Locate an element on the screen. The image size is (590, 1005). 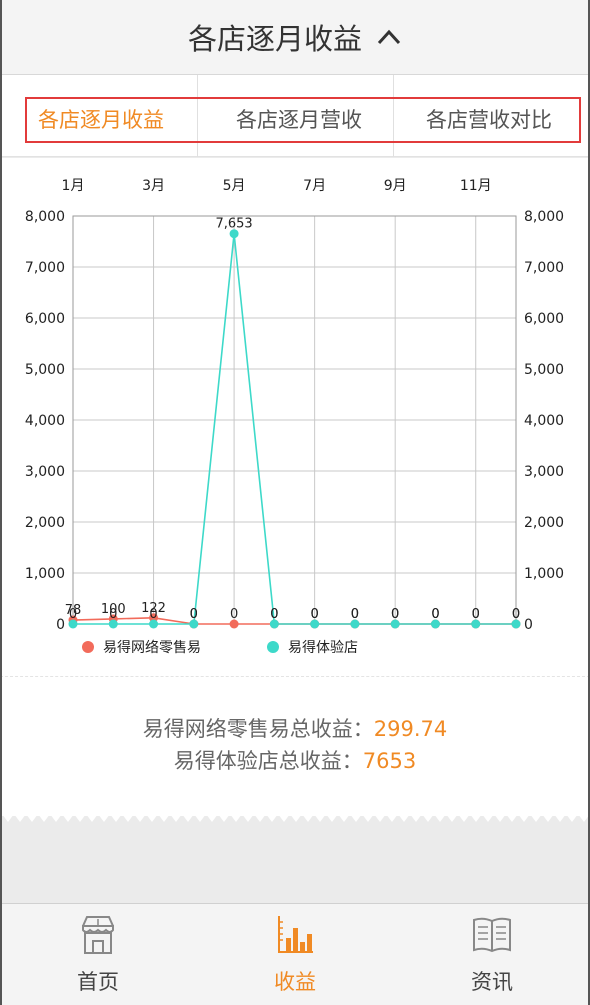
x-tick-label: 11月 is located at coordinates (476, 186).